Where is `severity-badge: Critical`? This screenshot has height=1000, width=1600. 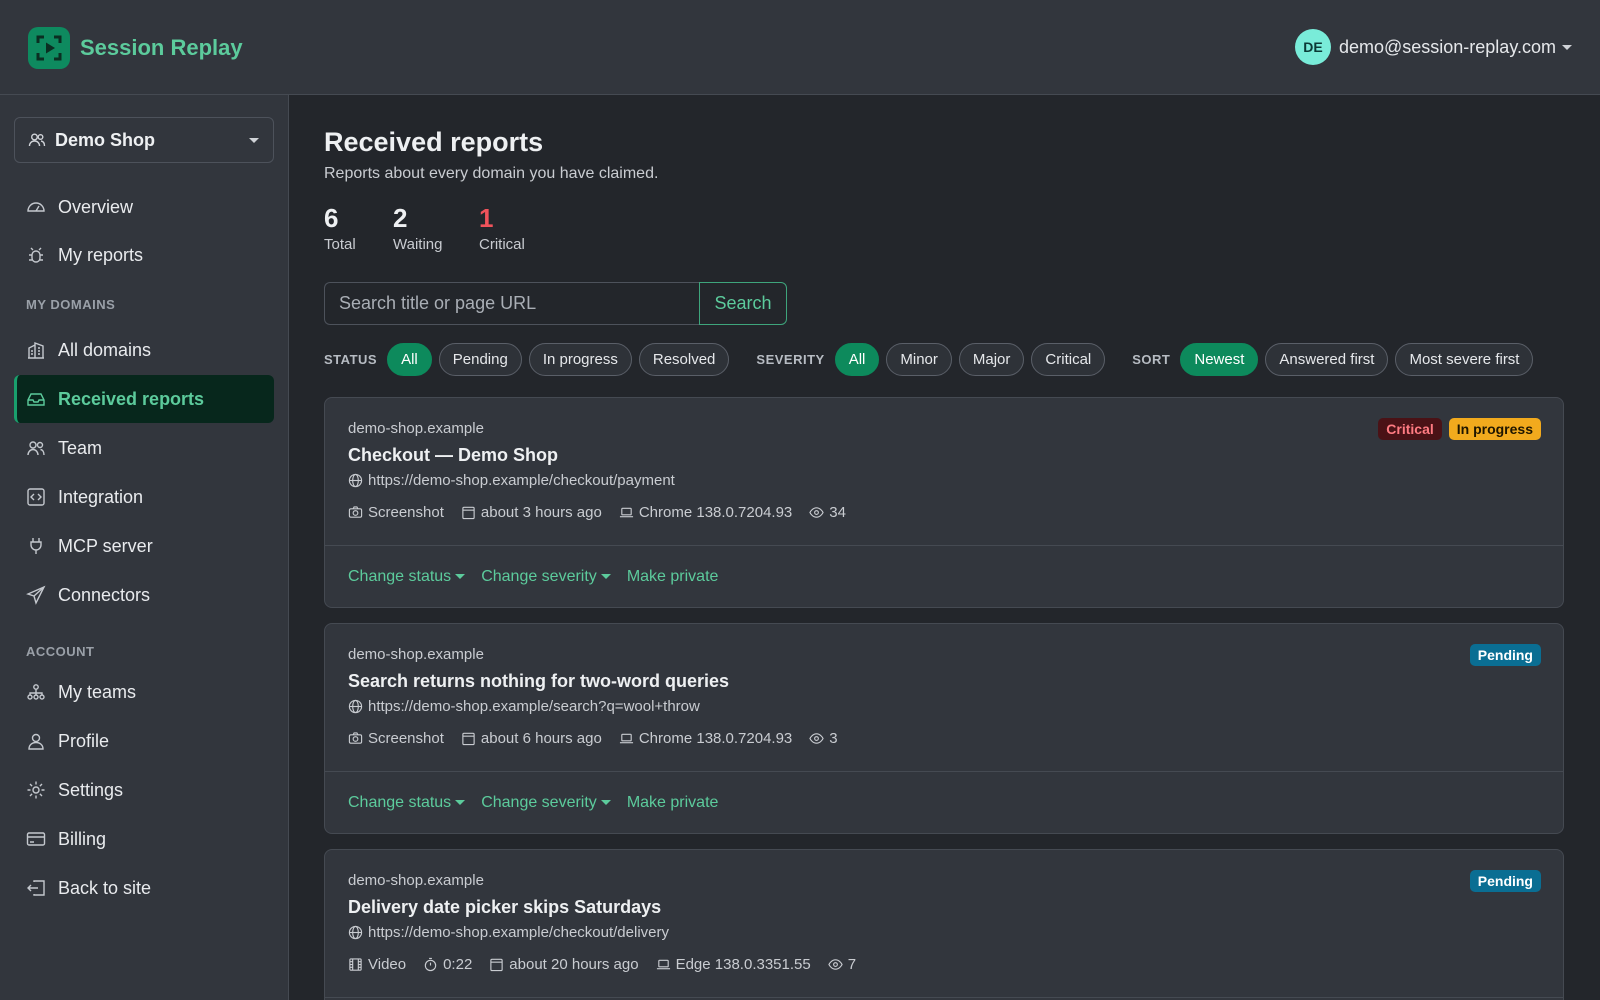 severity-badge: Critical is located at coordinates (1410, 429).